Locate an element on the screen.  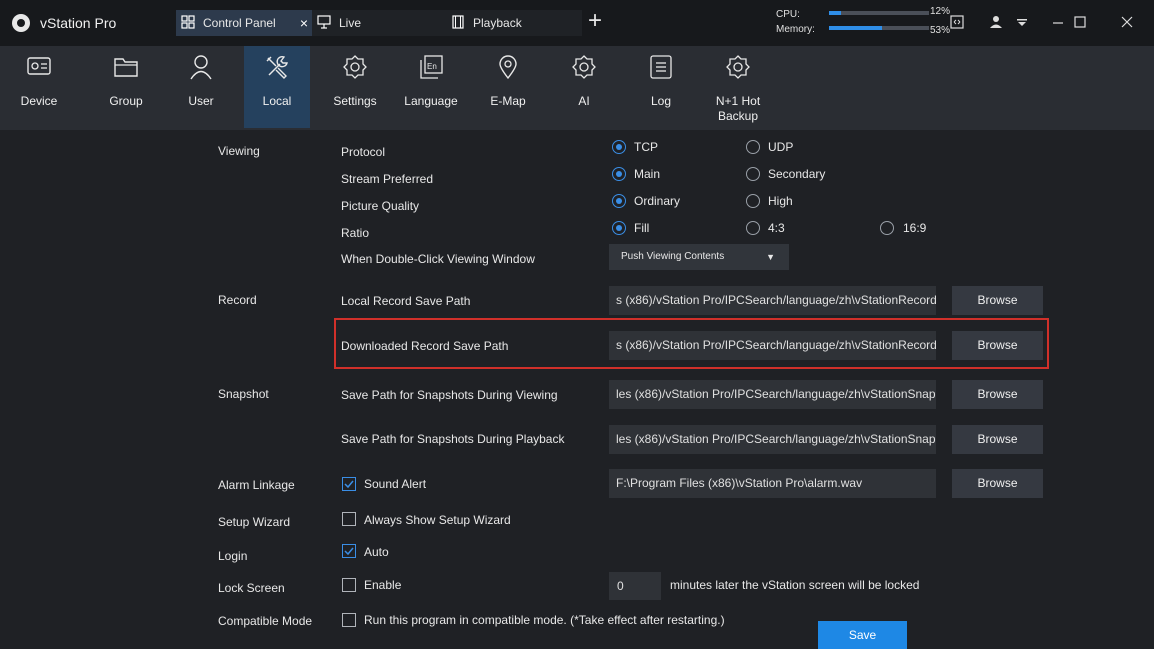
tab-label: Control Panel is located at coordinates (239, 23).